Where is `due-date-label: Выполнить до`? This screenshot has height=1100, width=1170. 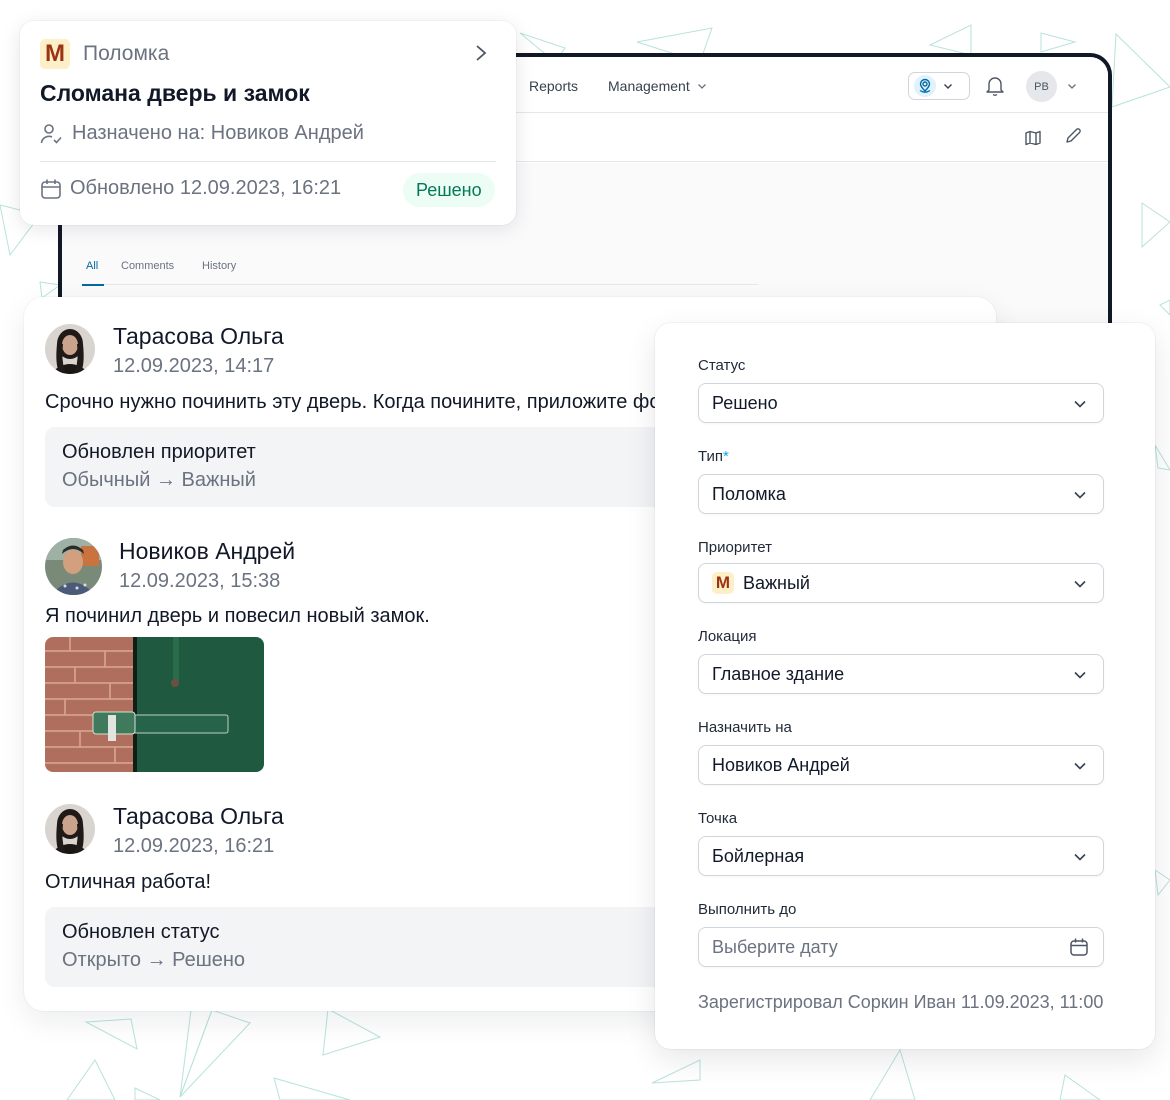 due-date-label: Выполнить до is located at coordinates (747, 909).